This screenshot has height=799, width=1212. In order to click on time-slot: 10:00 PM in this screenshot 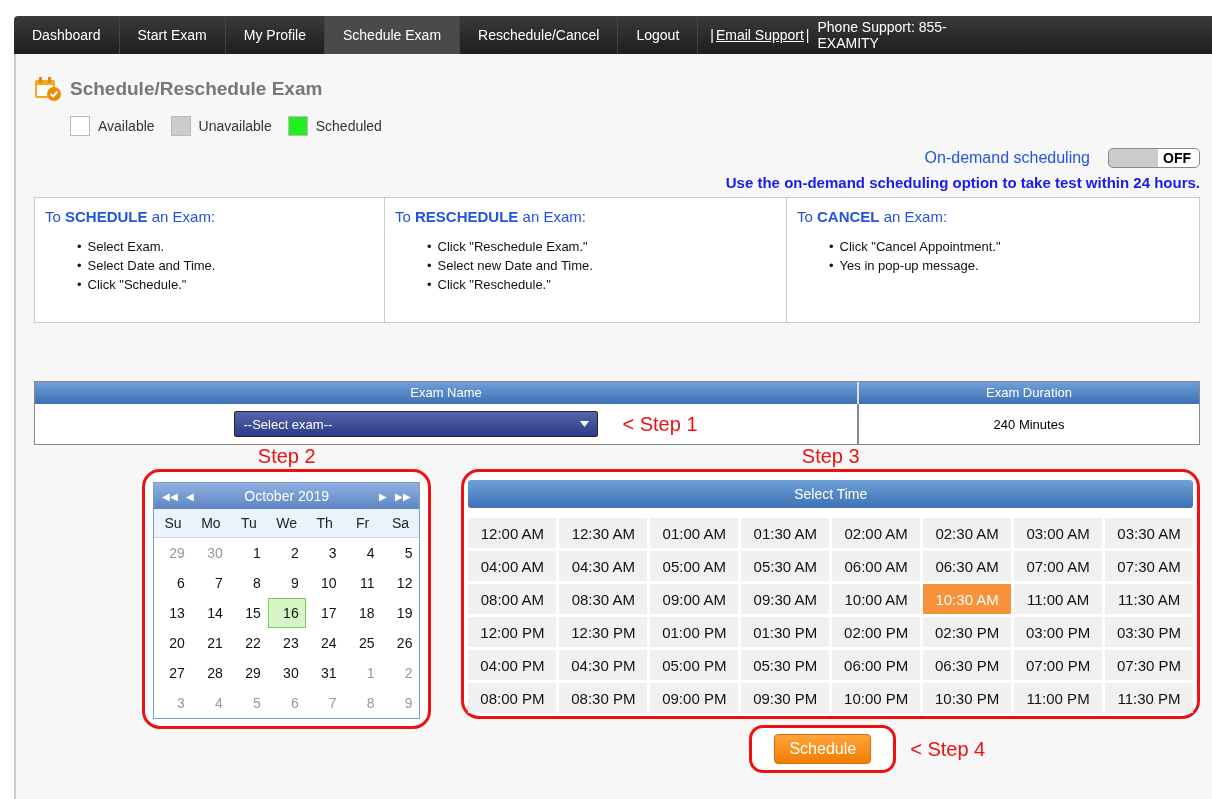, I will do `click(876, 698)`.